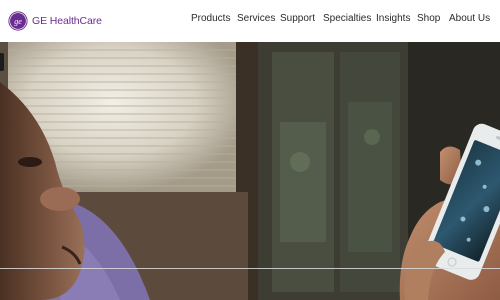 This screenshot has height=300, width=500. What do you see at coordinates (428, 19) in the screenshot?
I see `nav-shop: Shop` at bounding box center [428, 19].